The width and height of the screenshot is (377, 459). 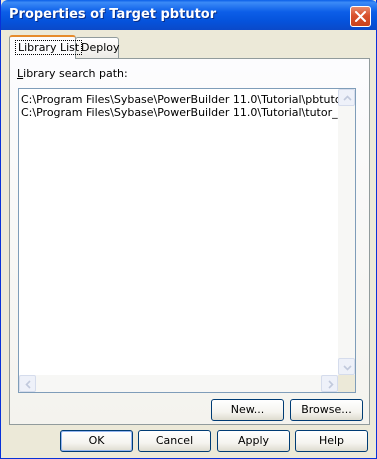 I want to click on chevron-left-icon, so click(x=28, y=384).